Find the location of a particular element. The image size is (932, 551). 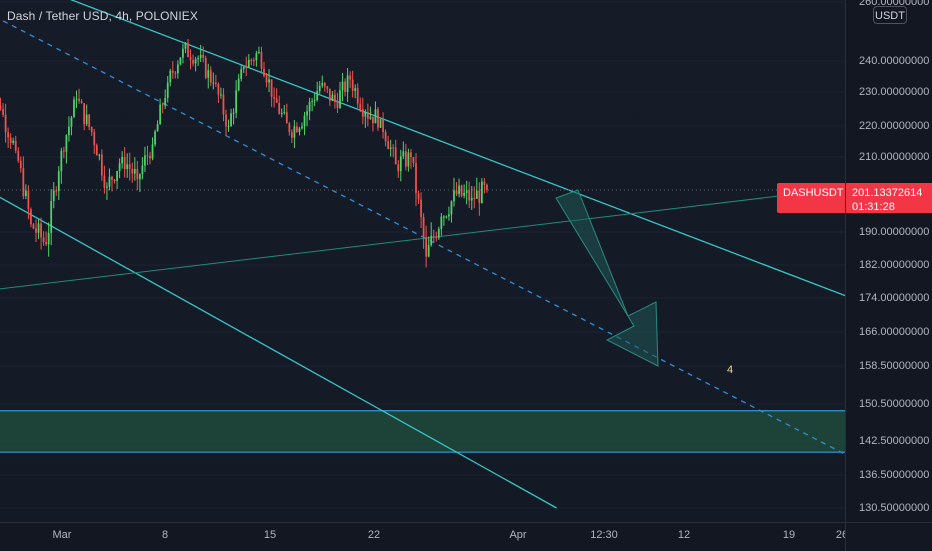

price-tick-label: 230.00000000 is located at coordinates (894, 92).